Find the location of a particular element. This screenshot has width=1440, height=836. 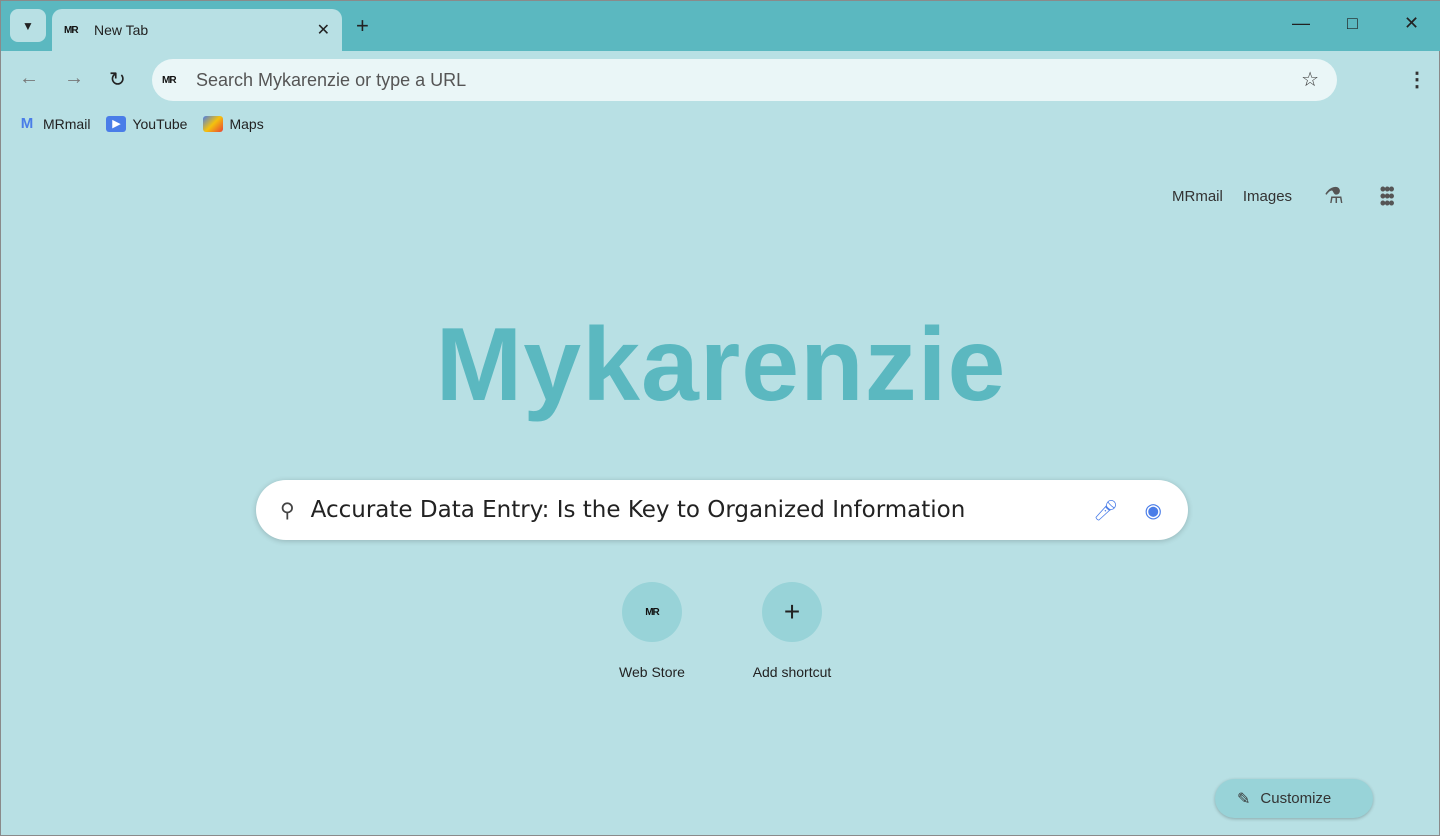

plus-icon: + is located at coordinates (792, 611).